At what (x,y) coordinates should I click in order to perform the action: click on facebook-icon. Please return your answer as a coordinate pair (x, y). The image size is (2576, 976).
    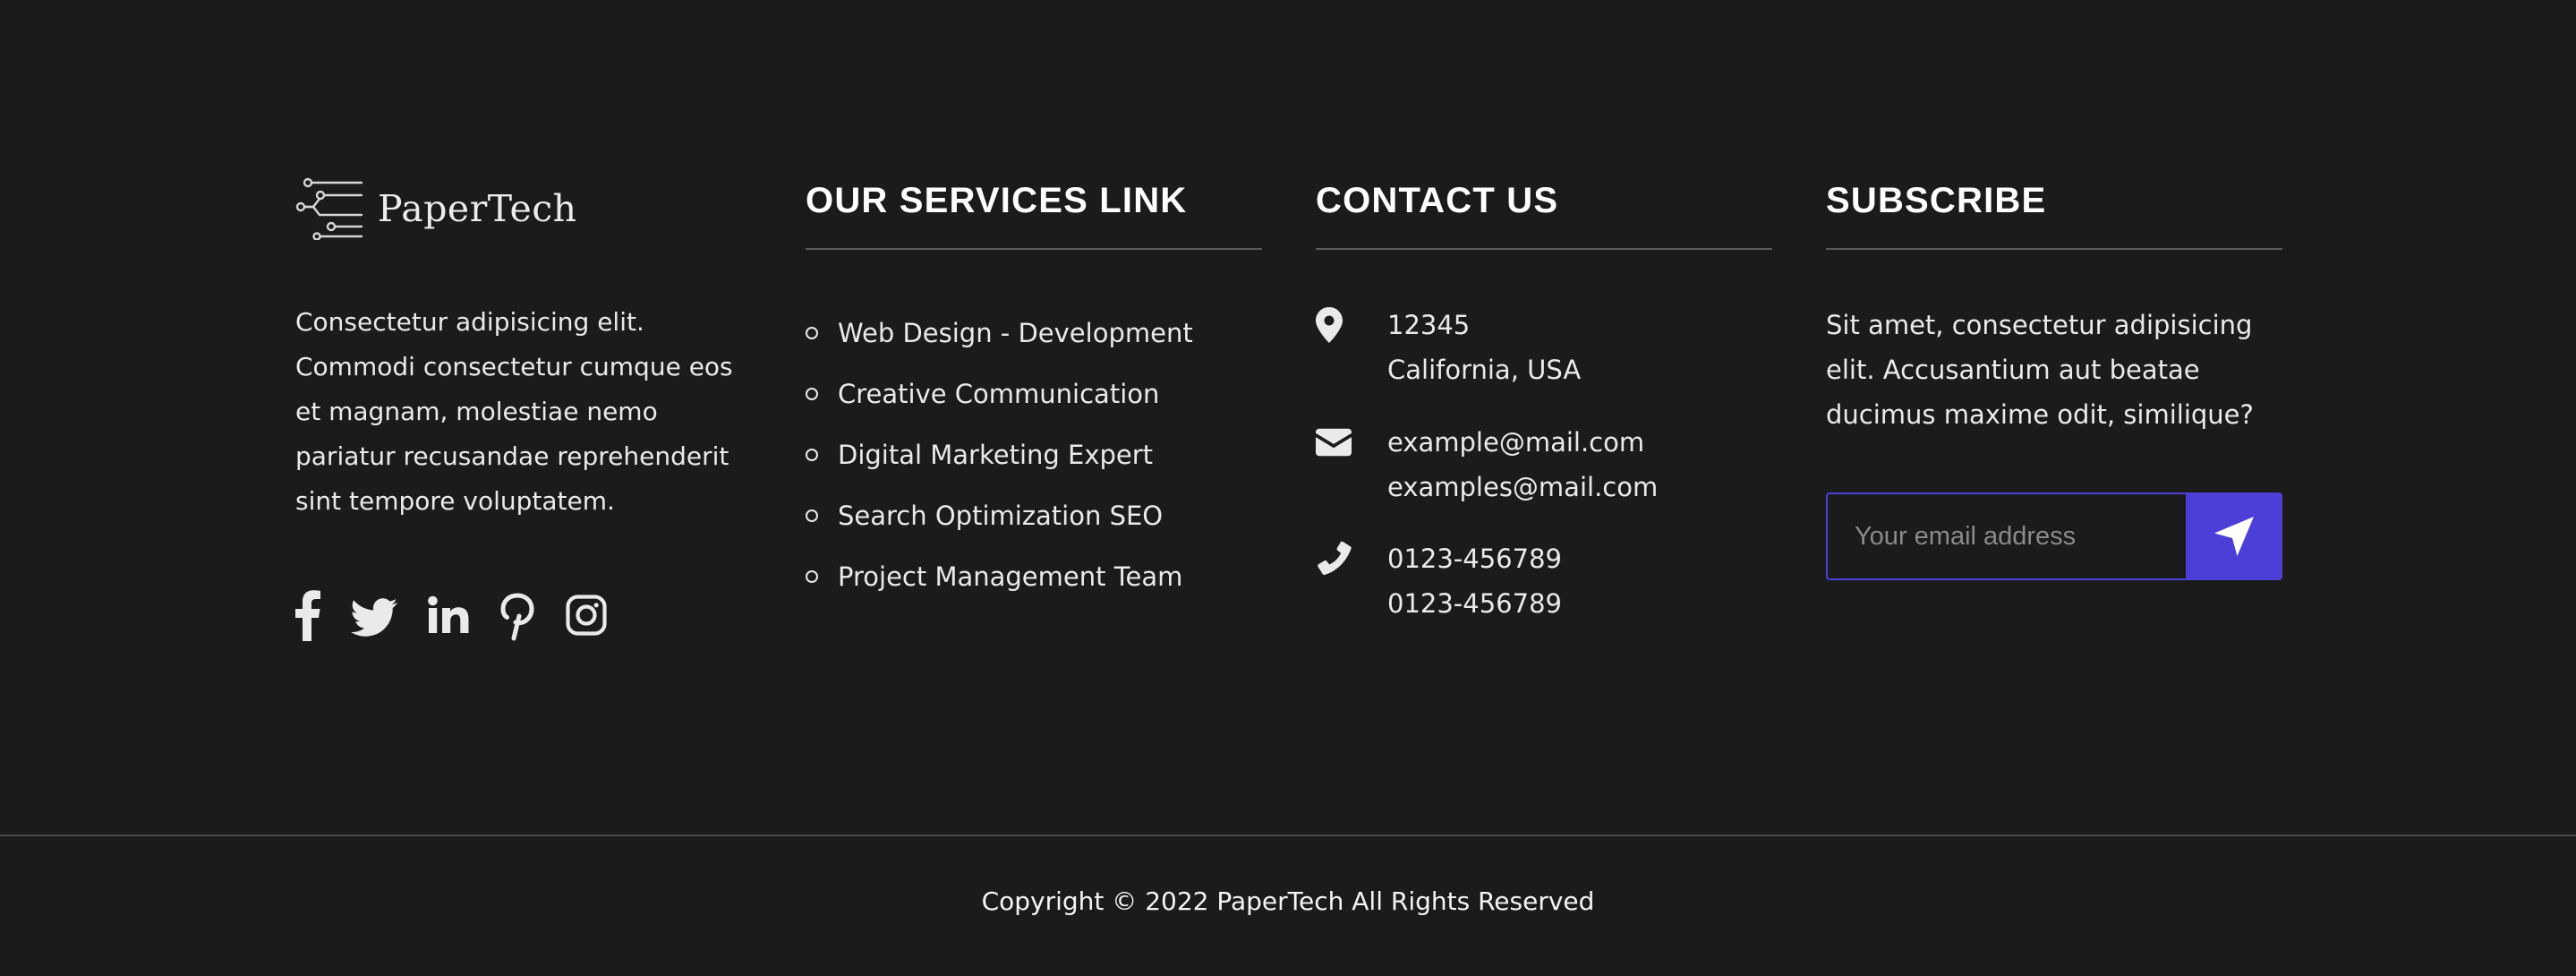
    Looking at the image, I should click on (307, 616).